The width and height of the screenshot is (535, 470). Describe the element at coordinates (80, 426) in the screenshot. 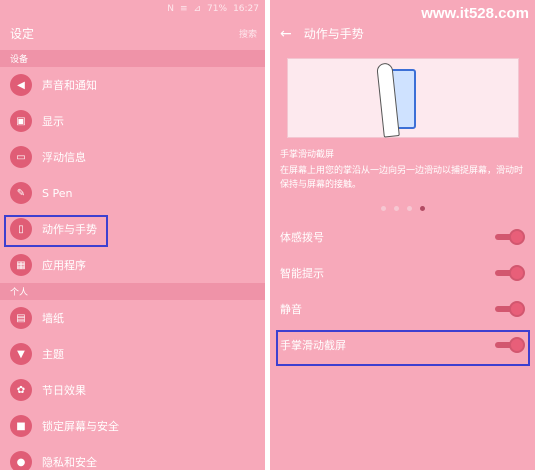

I see `settings-item-label: 锁定屏幕与安全` at that location.